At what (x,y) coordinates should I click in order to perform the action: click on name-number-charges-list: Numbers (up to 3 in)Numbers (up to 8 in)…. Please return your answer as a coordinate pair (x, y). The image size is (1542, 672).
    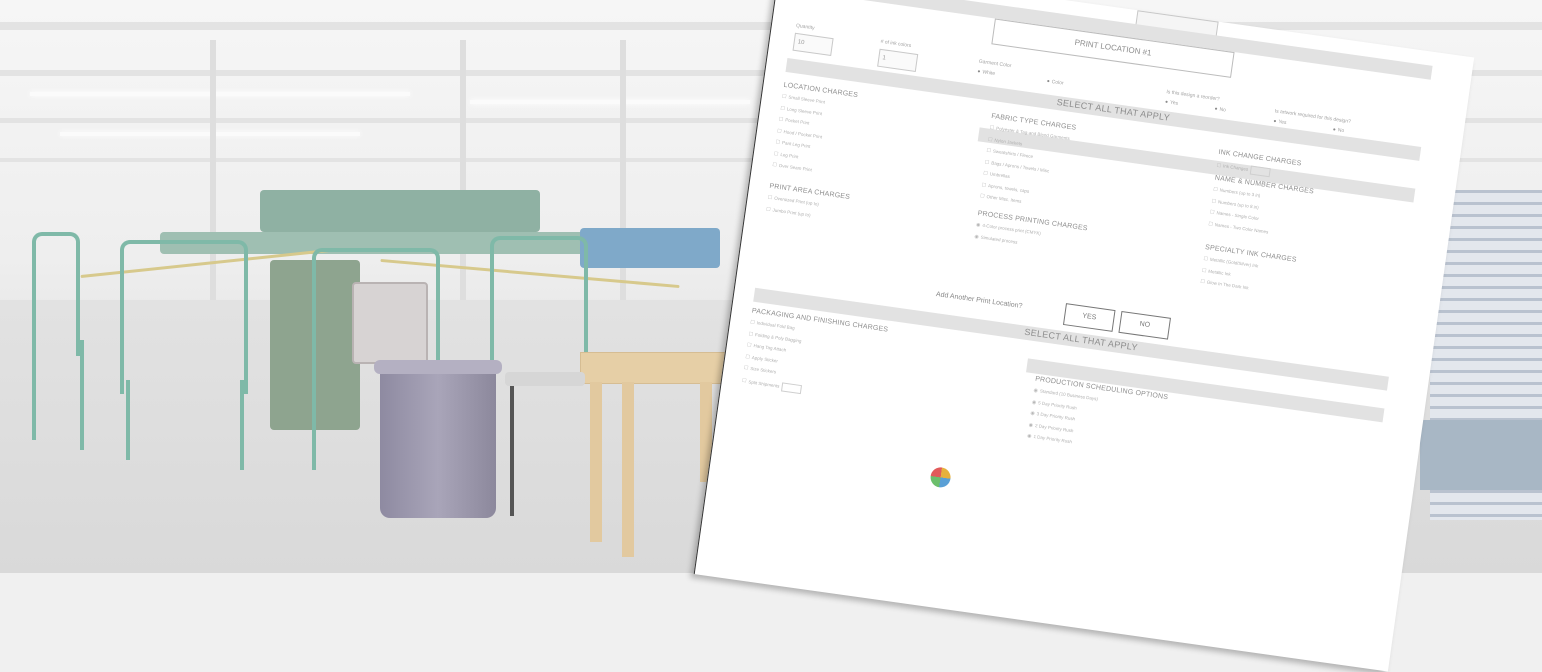
    Looking at the image, I should click on (1240, 214).